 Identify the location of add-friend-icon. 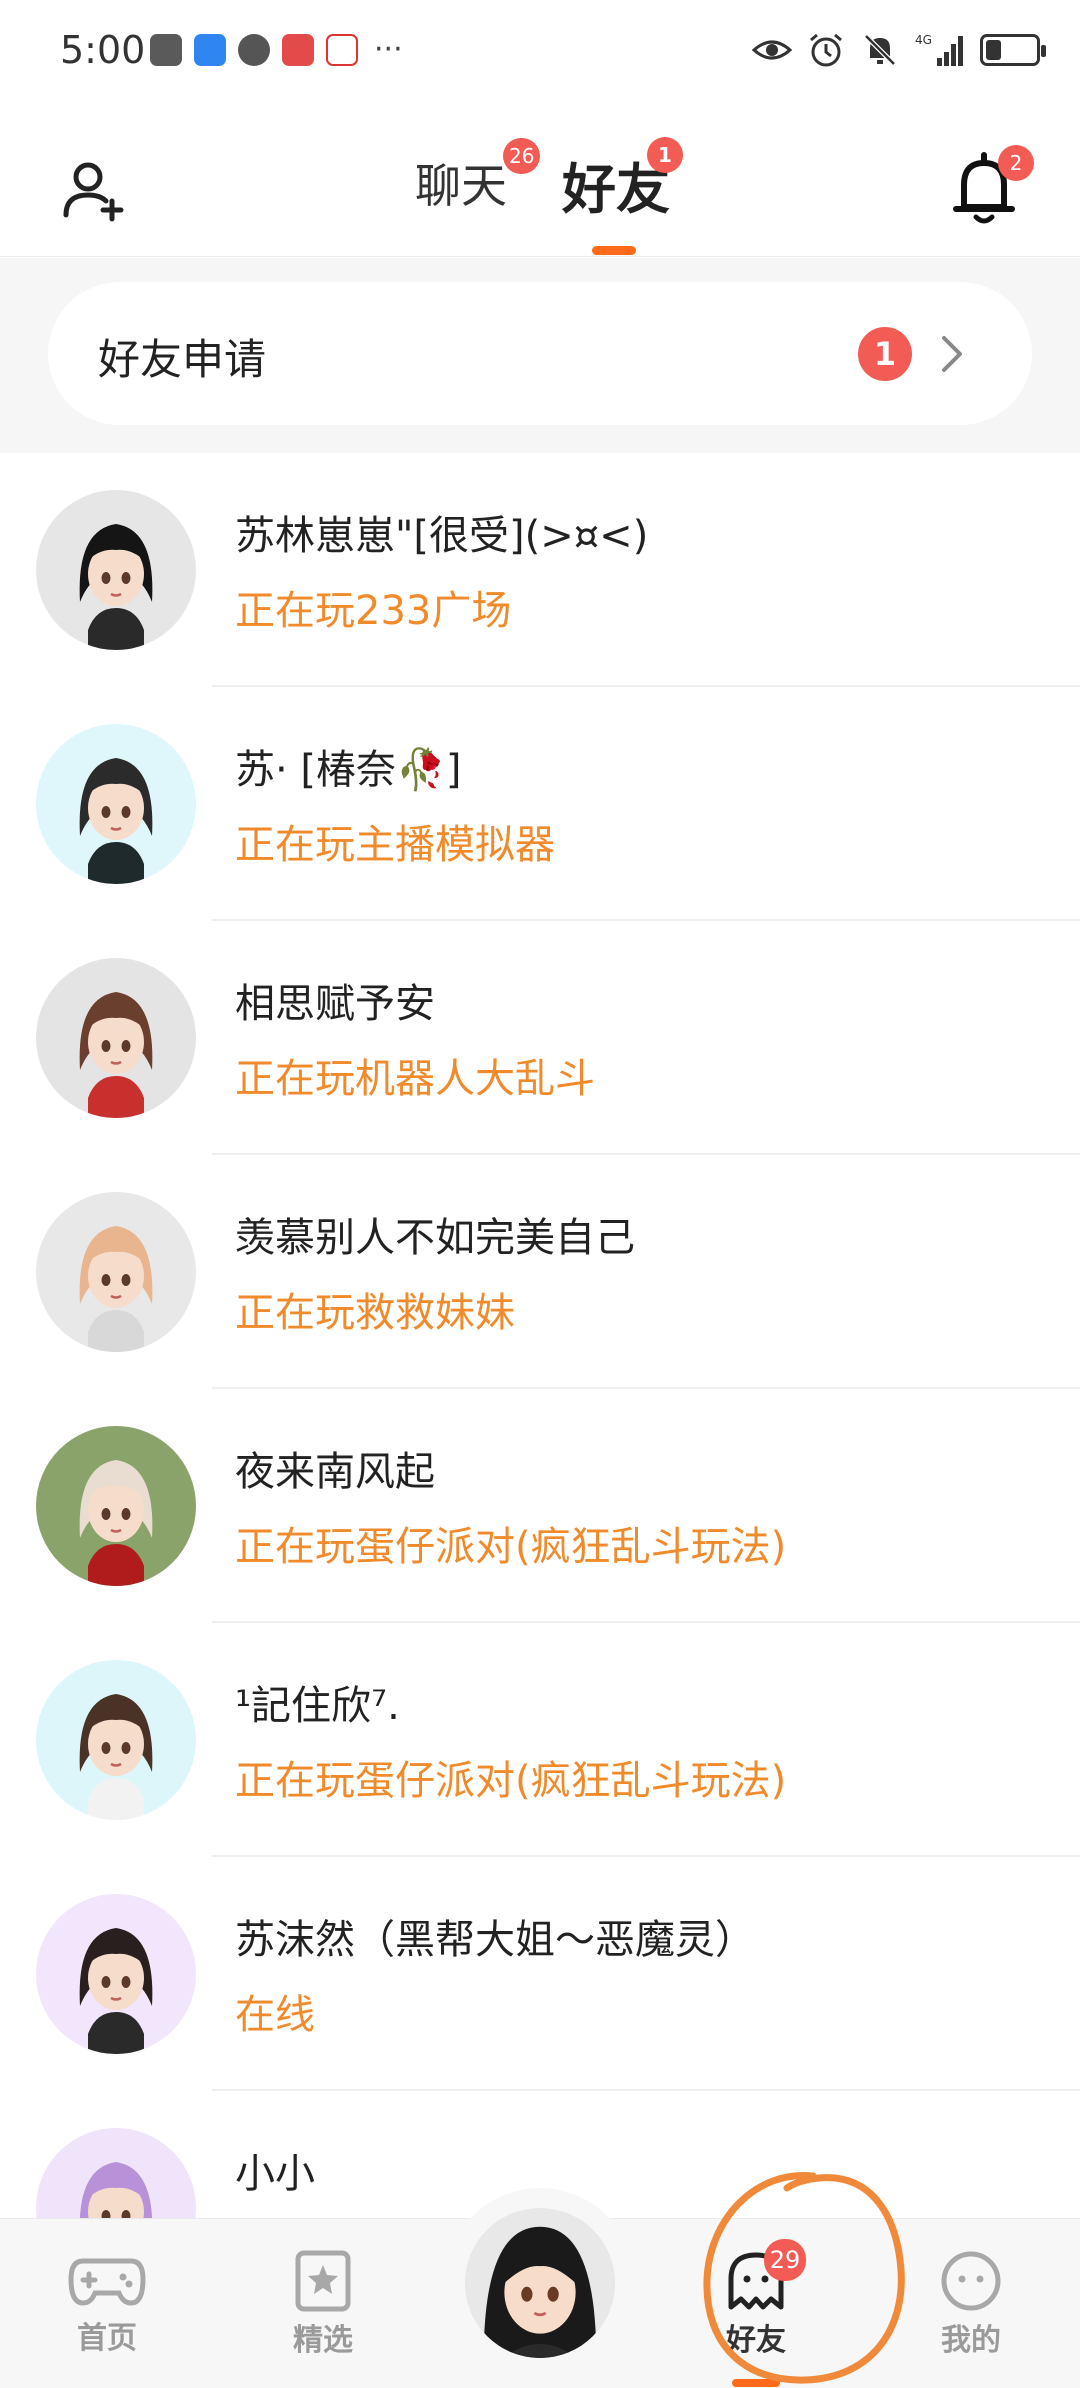
(95, 190).